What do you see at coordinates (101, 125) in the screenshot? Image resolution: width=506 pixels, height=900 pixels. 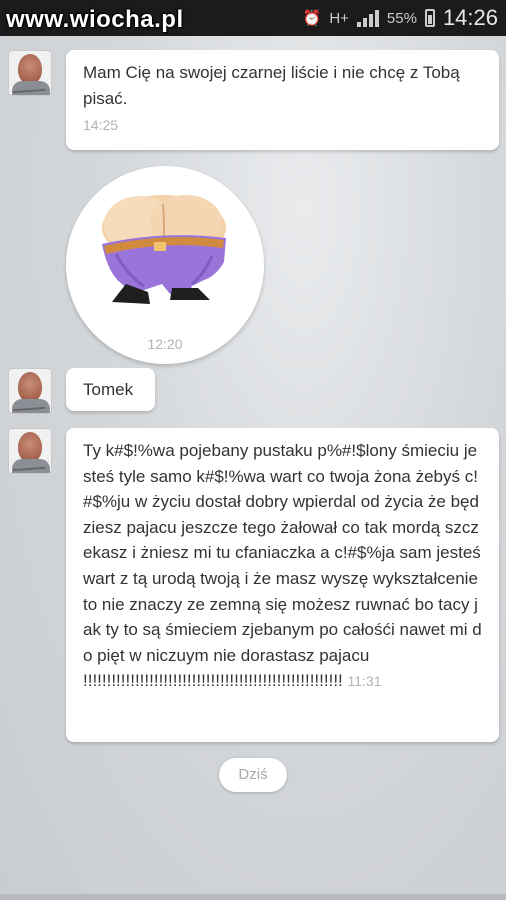 I see `message-time: 14:25` at bounding box center [101, 125].